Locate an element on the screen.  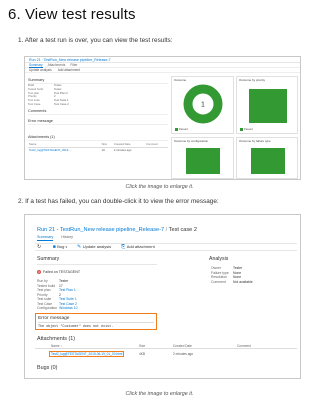
status-text: Failed on TESTAGENT is located at coordinates (62, 272).